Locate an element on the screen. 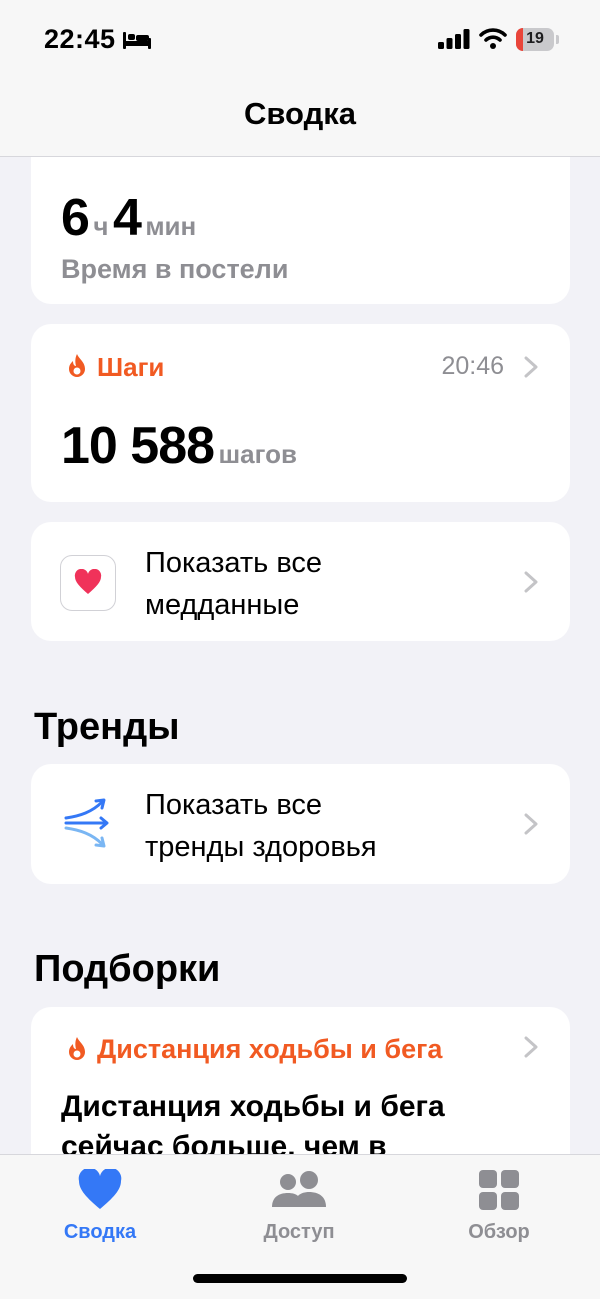 The height and width of the screenshot is (1299, 600). tab-browse: Обзор is located at coordinates (499, 1206).